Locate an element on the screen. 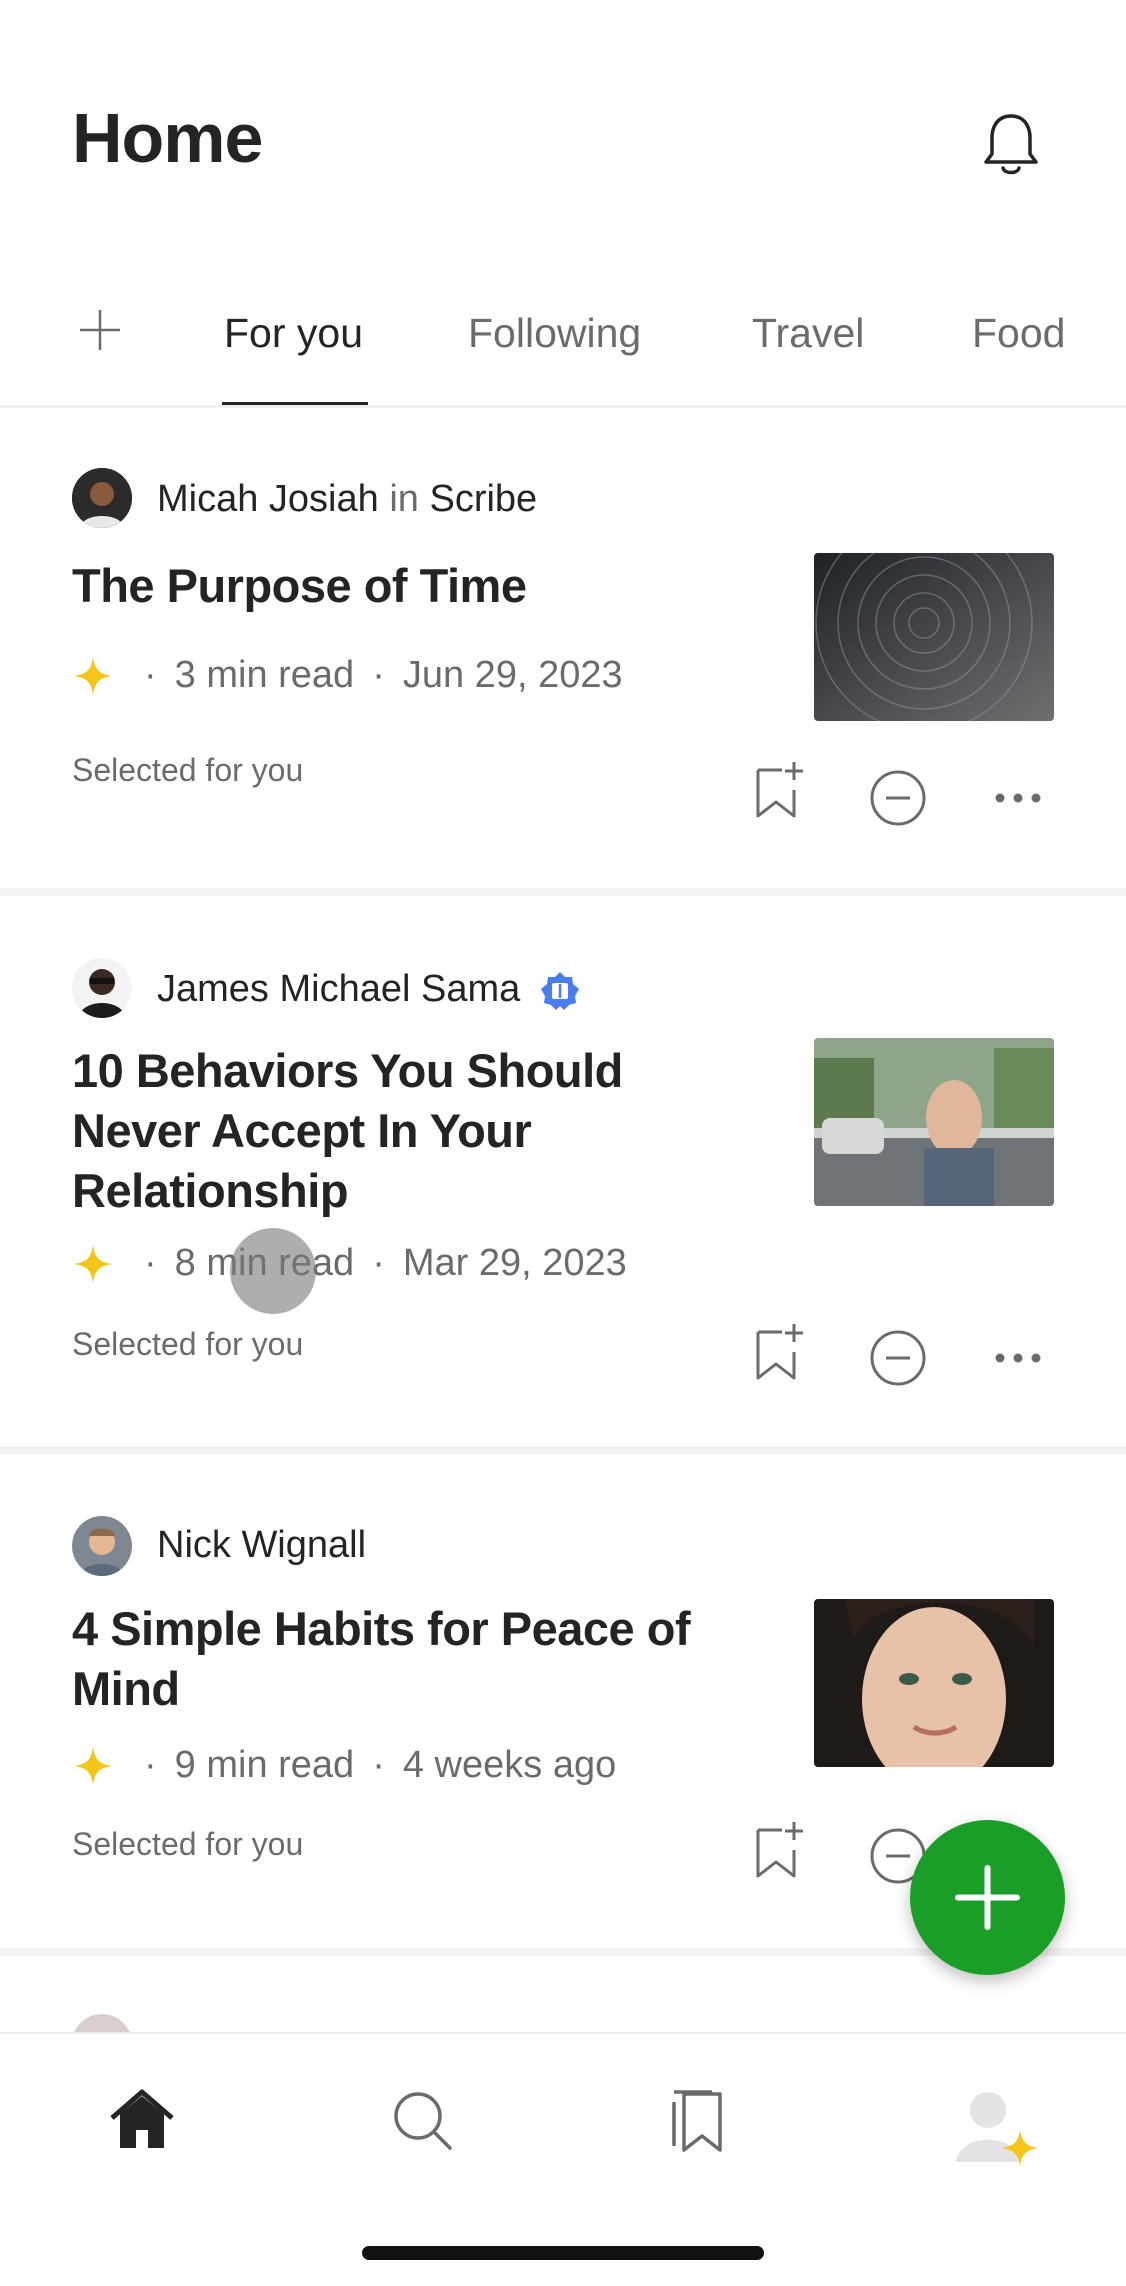  bell-icon is located at coordinates (1011, 145).